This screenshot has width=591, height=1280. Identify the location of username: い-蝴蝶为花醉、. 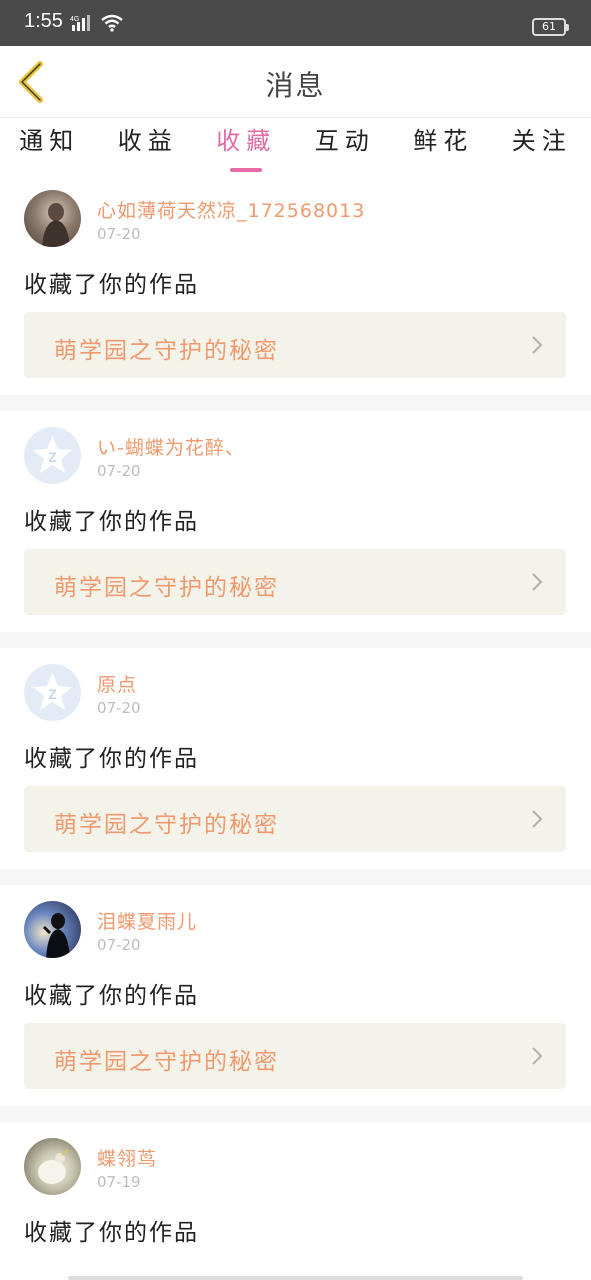
(171, 446).